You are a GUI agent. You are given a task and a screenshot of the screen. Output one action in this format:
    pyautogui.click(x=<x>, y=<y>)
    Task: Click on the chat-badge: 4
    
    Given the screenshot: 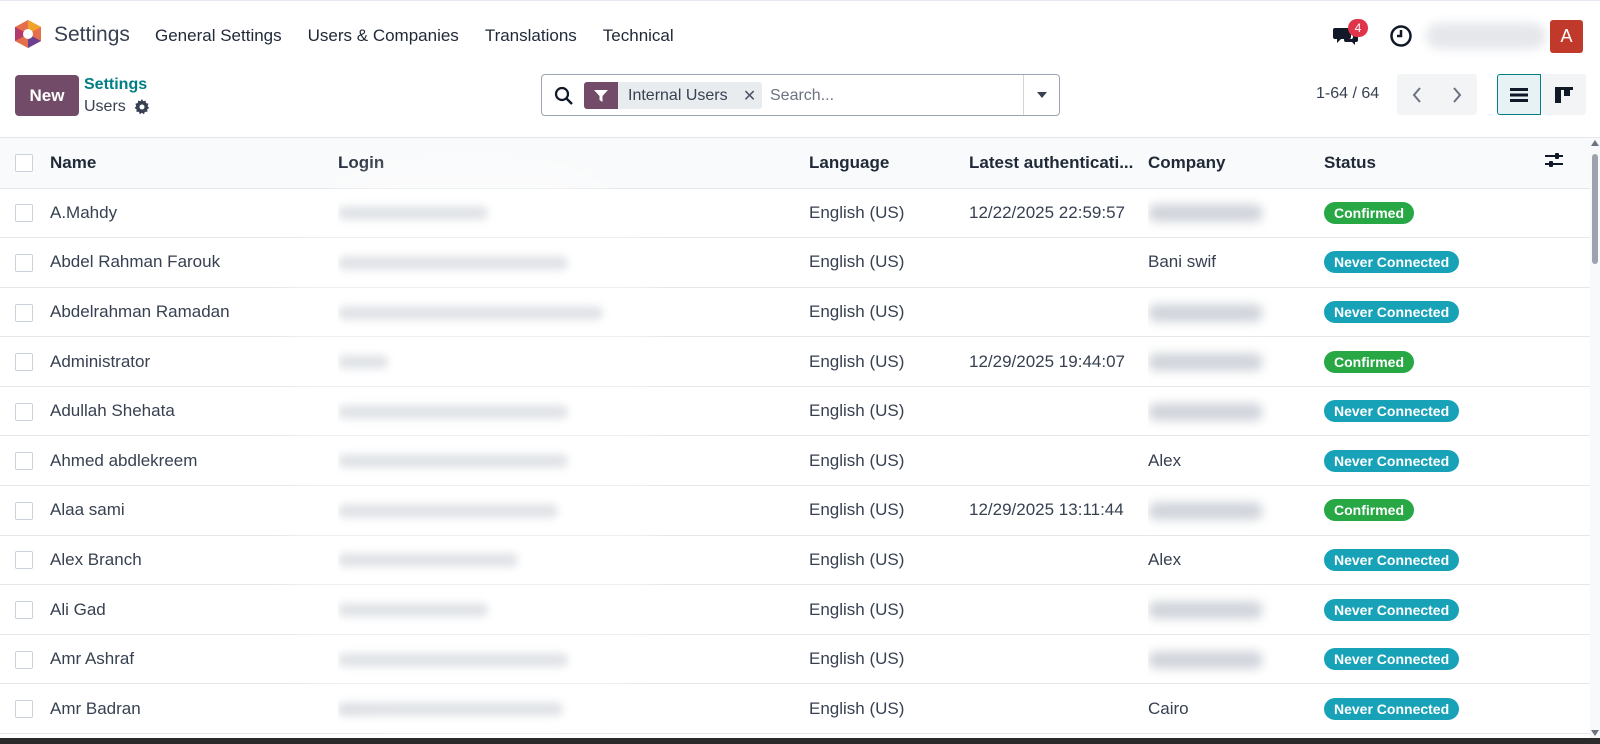 What is the action you would take?
    pyautogui.click(x=1358, y=28)
    